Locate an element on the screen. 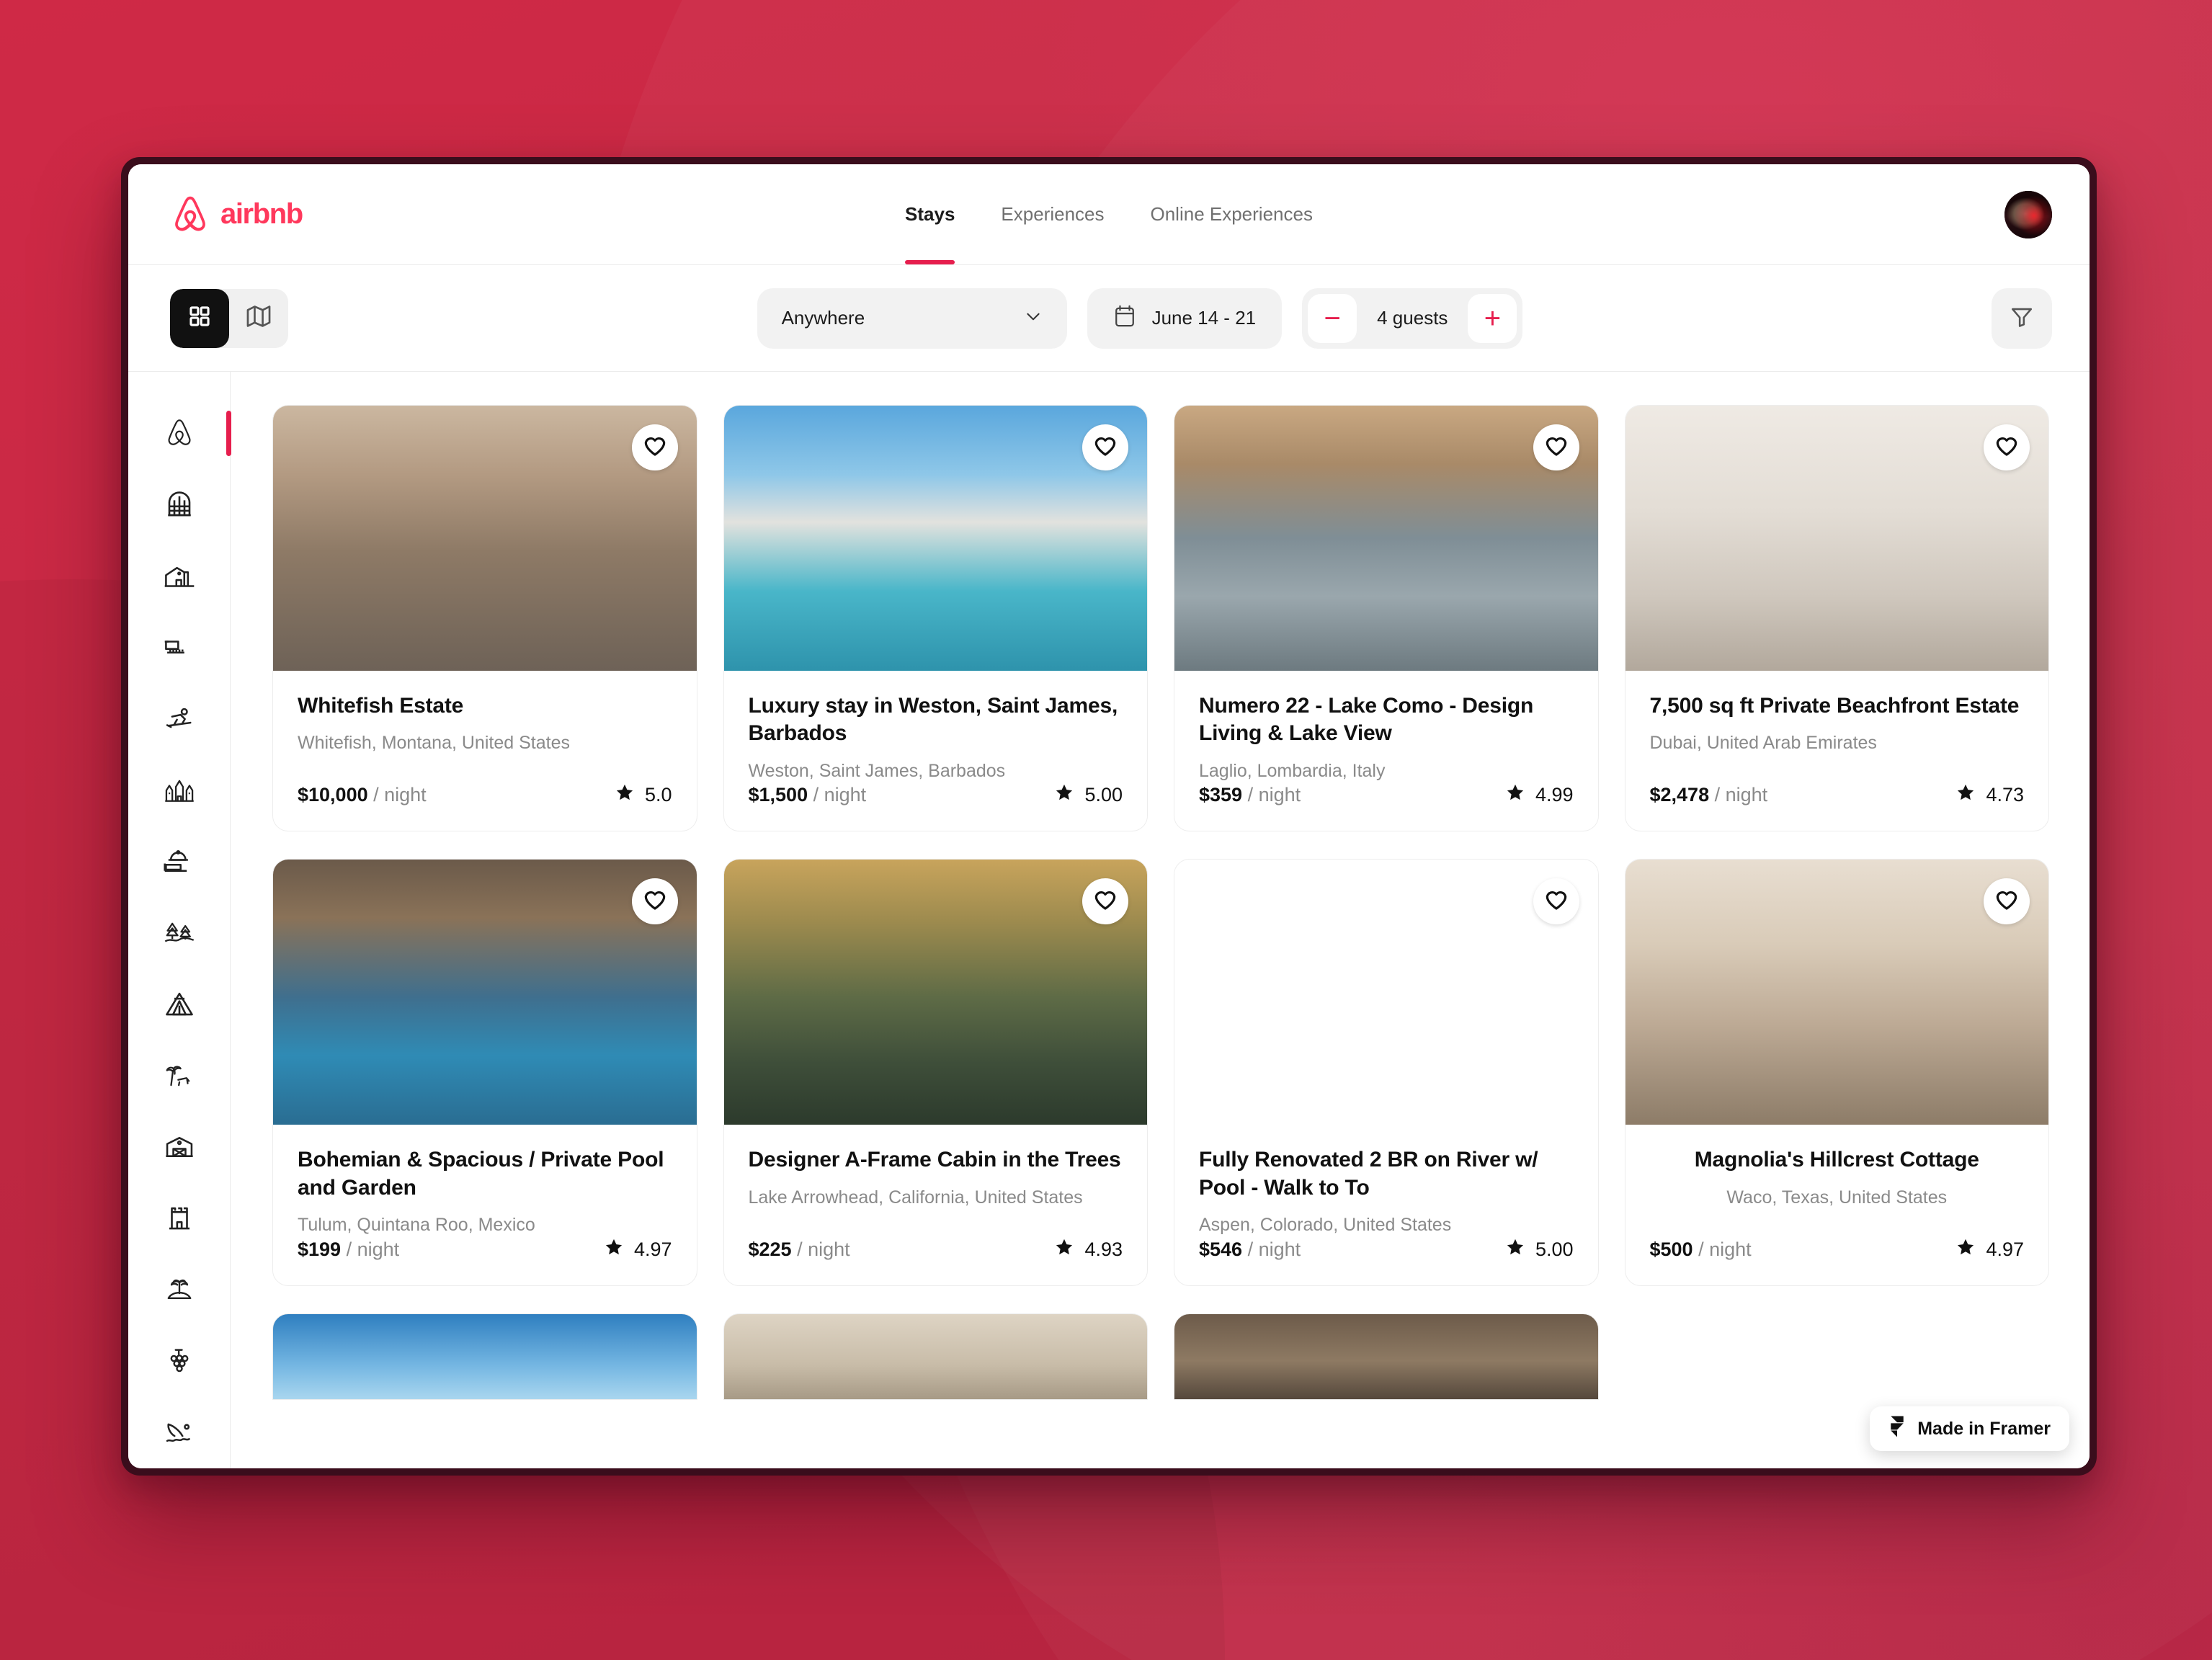 The height and width of the screenshot is (1660, 2212). sidebar-item-barns is located at coordinates (180, 1148).